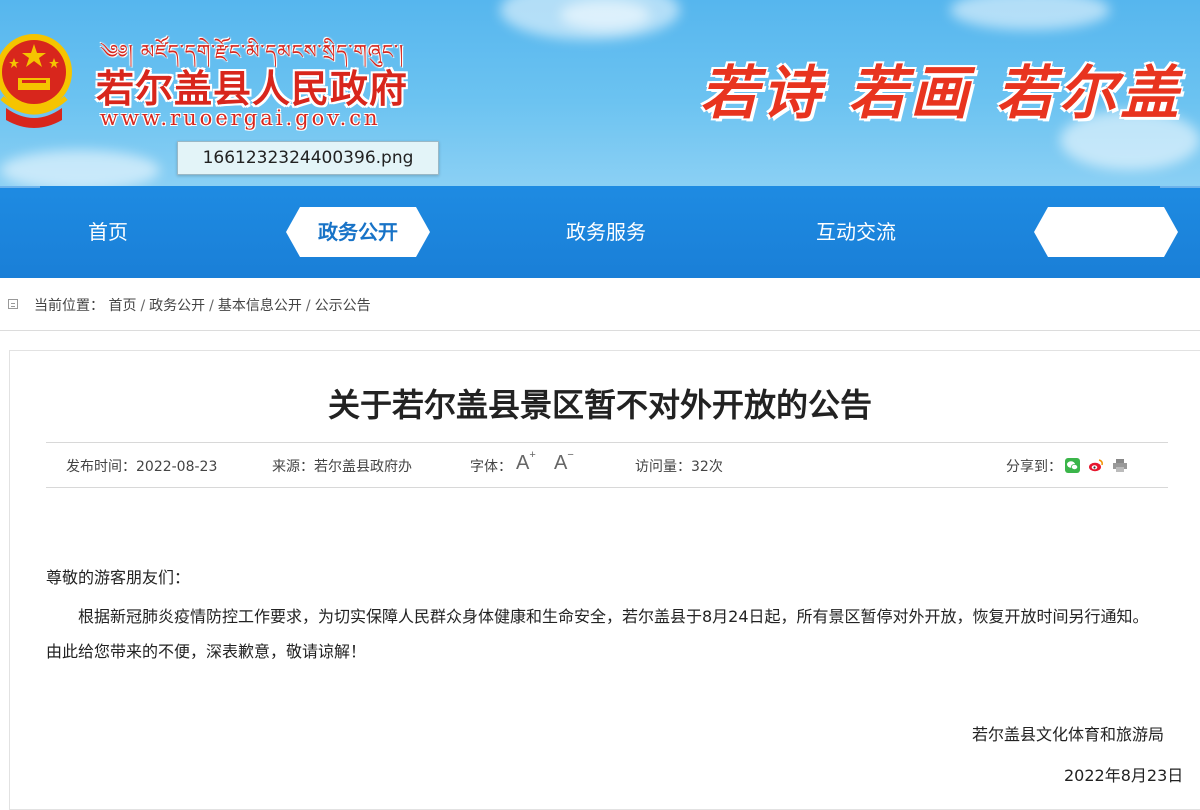 The height and width of the screenshot is (810, 1200). What do you see at coordinates (118, 577) in the screenshot?
I see `article-greeting: 尊敬的游客朋友们：` at bounding box center [118, 577].